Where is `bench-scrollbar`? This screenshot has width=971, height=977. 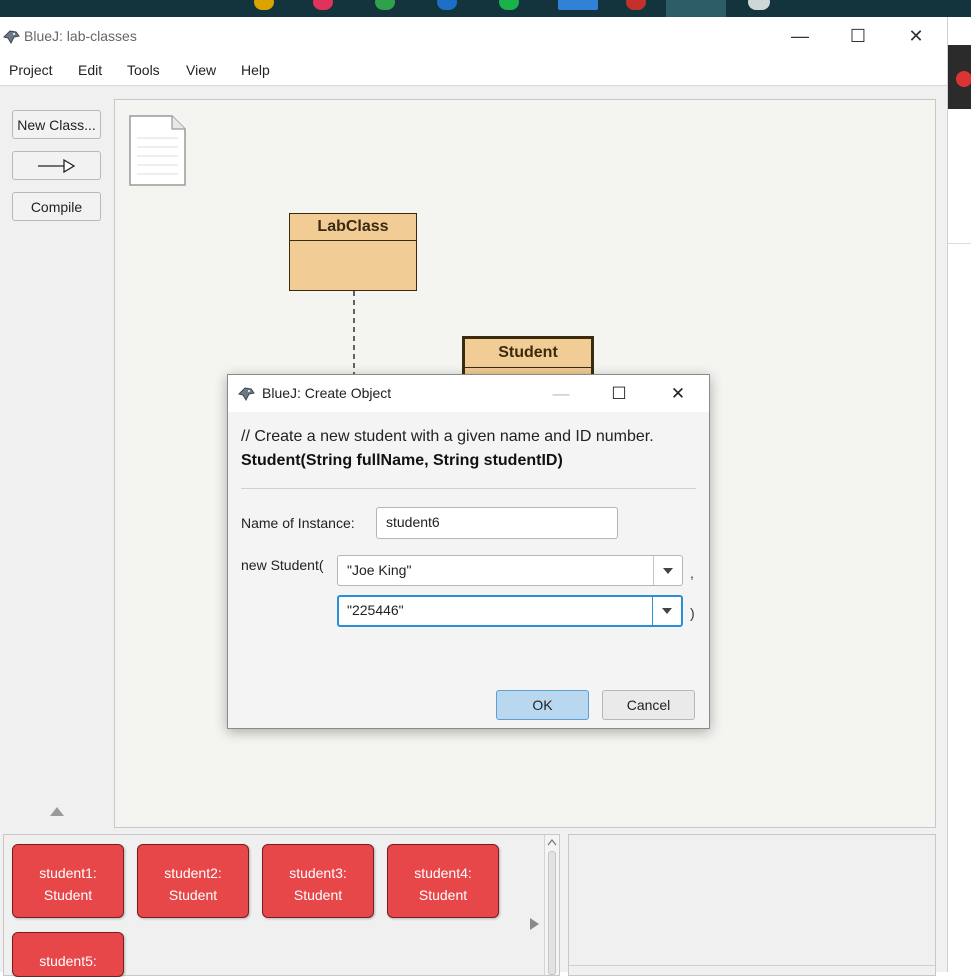
bench-scrollbar is located at coordinates (551, 905).